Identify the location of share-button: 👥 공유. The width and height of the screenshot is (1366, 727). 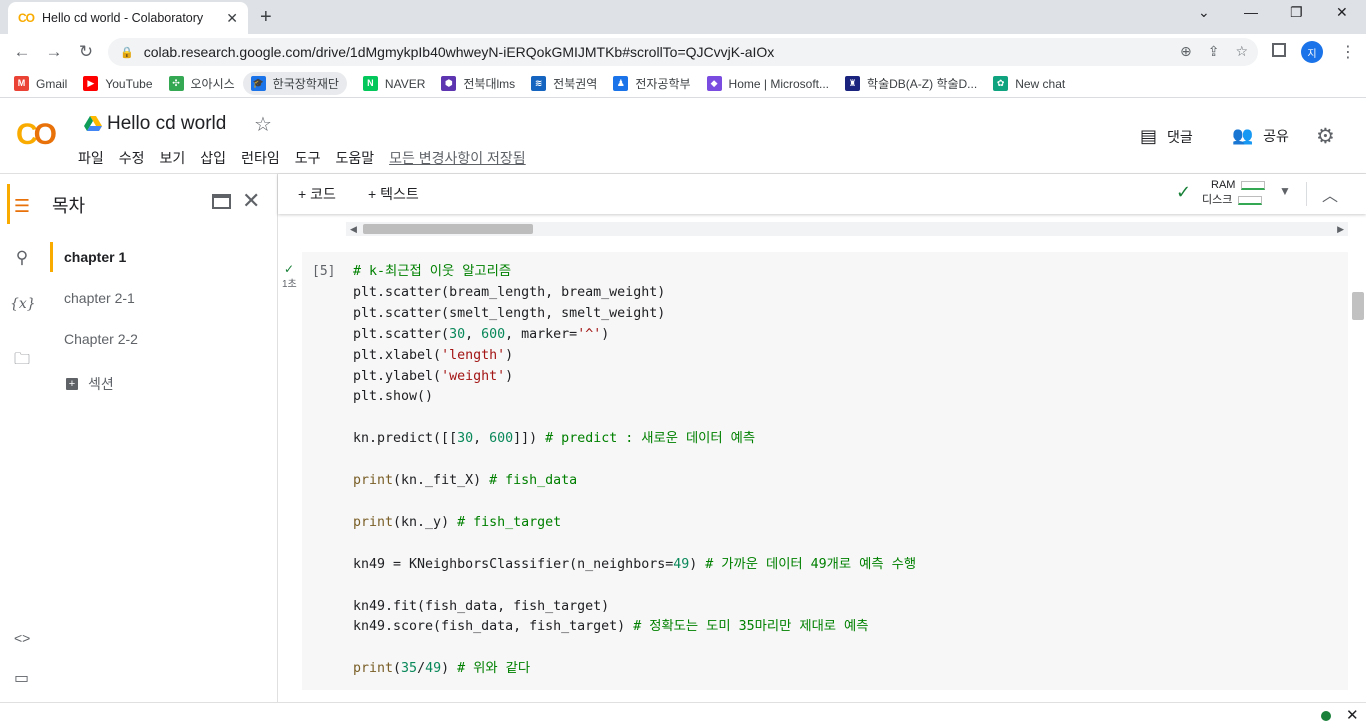
(1260, 136).